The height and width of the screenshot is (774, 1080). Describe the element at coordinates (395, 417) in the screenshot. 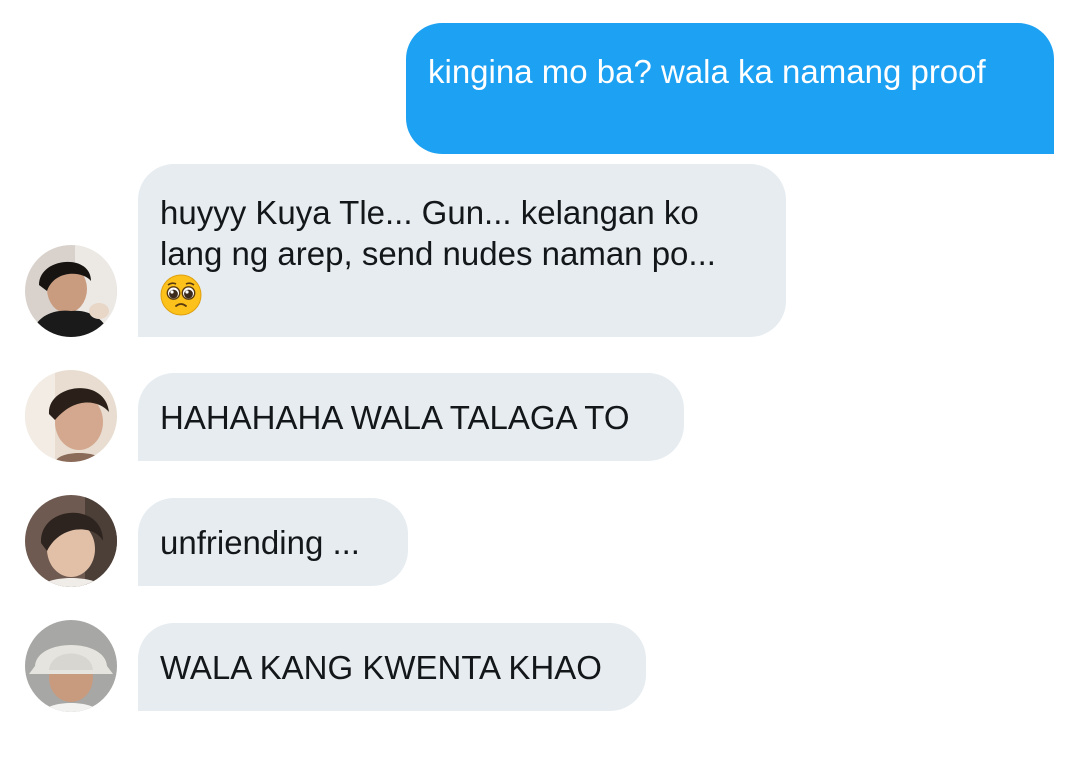

I see `message-text: HAHAHAHA WALA TALAGA TO` at that location.